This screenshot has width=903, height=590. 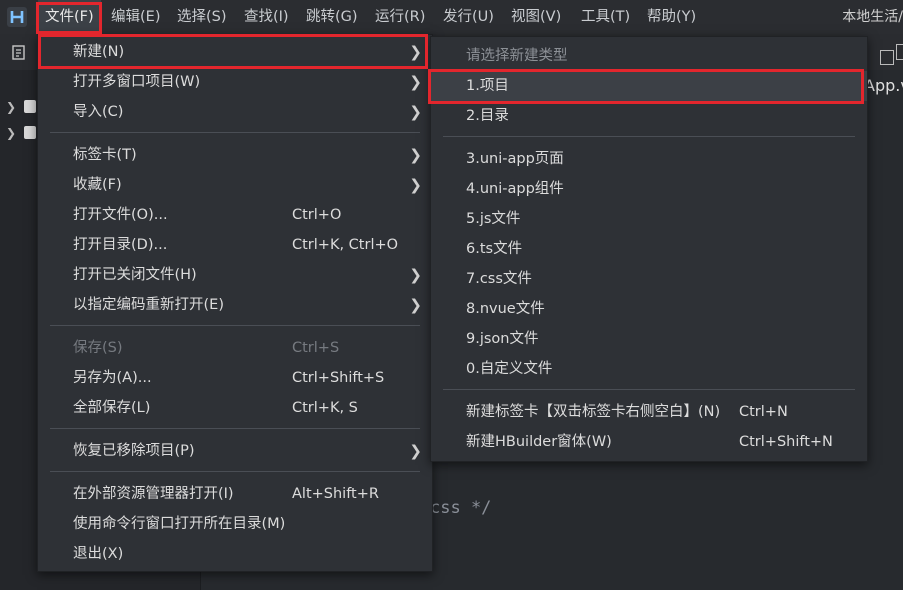 I want to click on menu-goto: 跳转(G), so click(x=332, y=17).